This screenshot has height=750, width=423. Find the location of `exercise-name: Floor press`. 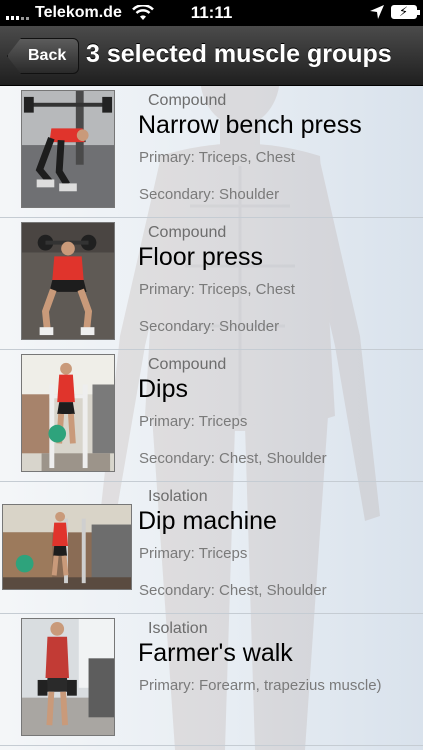

exercise-name: Floor press is located at coordinates (201, 257).